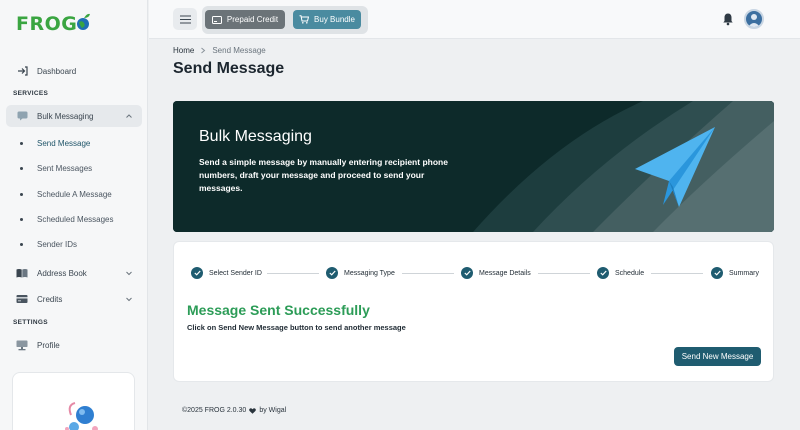 Image resolution: width=800 pixels, height=430 pixels. What do you see at coordinates (84, 21) in the screenshot?
I see `globe-leaf-icon` at bounding box center [84, 21].